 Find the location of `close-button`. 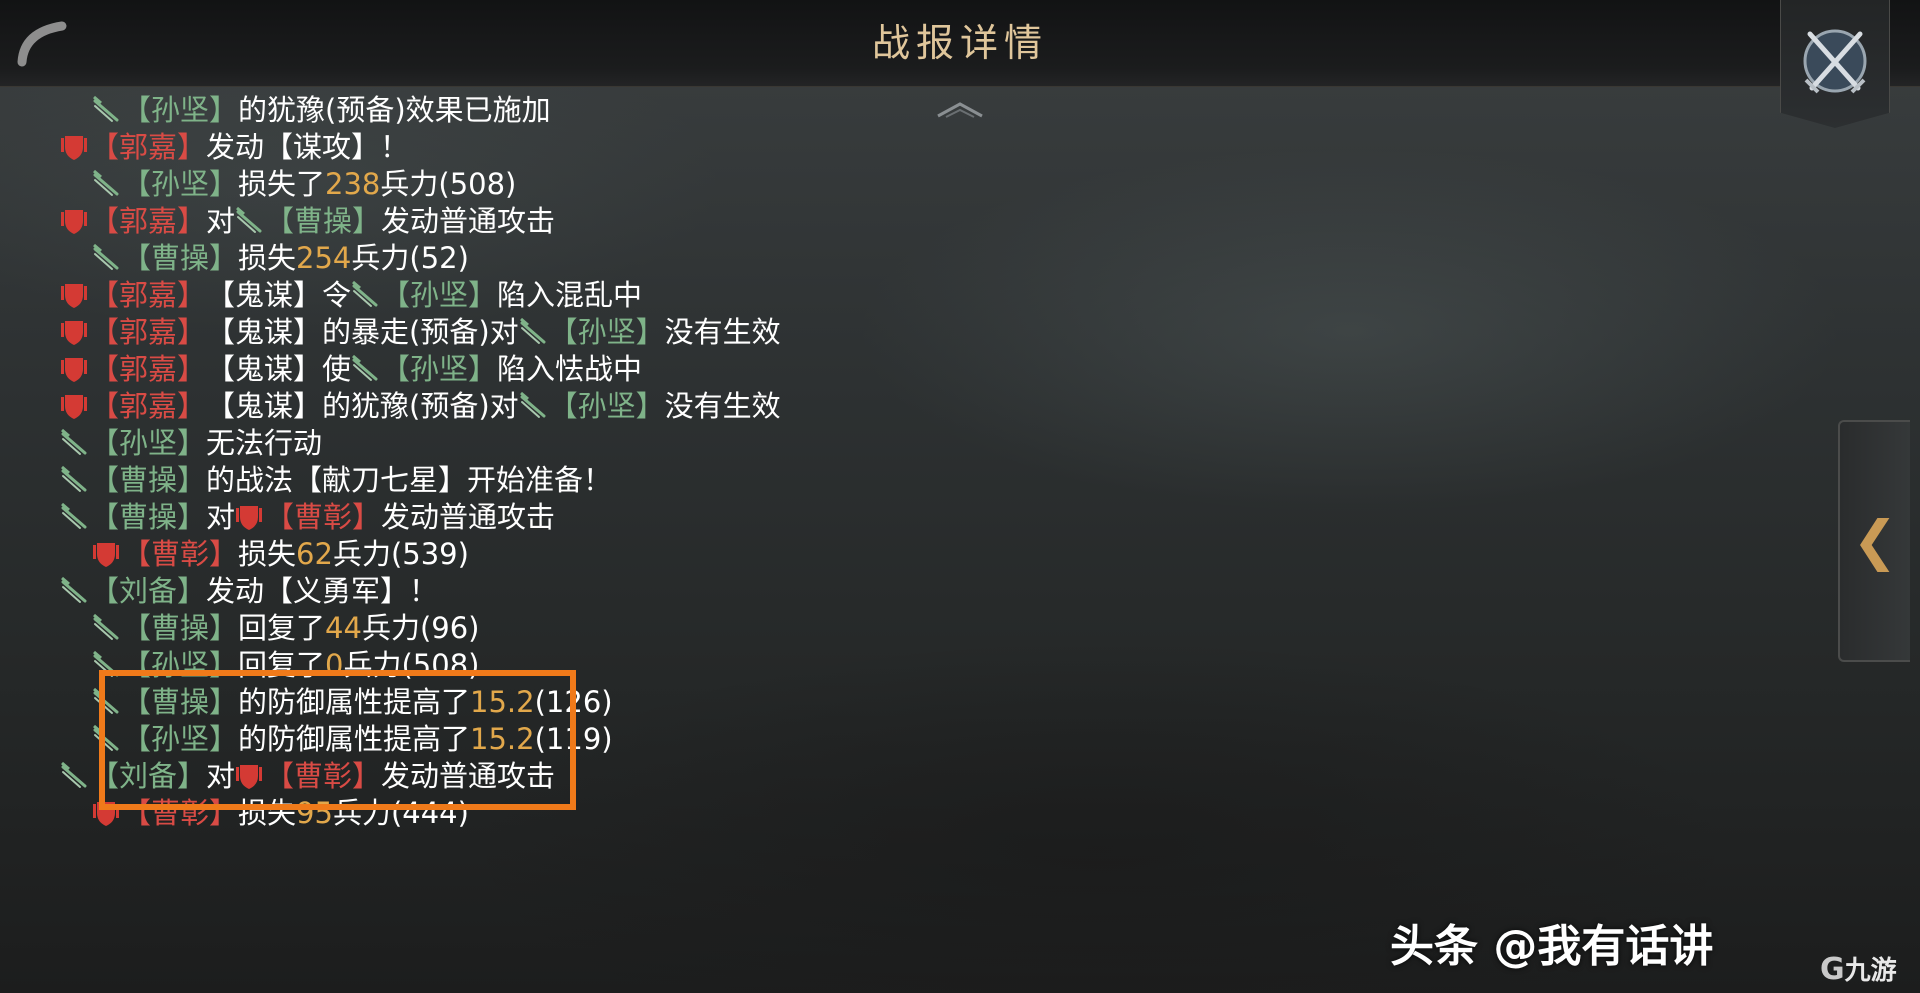

close-button is located at coordinates (1835, 61).